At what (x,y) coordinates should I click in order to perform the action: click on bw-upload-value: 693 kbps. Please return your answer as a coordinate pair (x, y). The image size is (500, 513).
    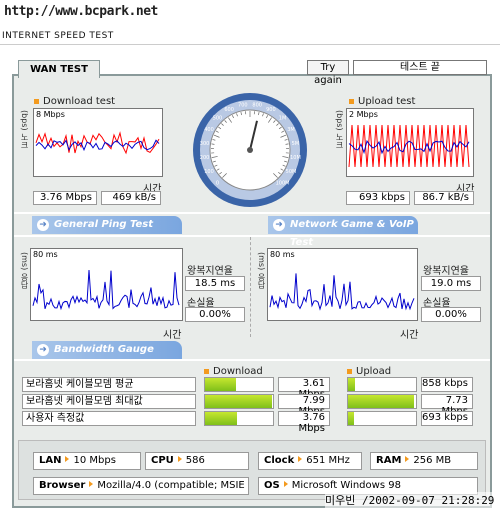
    Looking at the image, I should click on (447, 418).